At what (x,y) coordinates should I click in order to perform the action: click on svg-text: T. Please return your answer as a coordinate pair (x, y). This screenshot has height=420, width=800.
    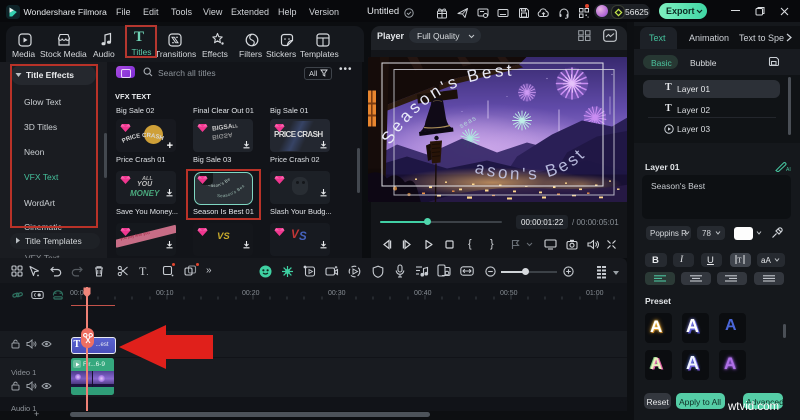
    Looking at the image, I should click on (739, 261).